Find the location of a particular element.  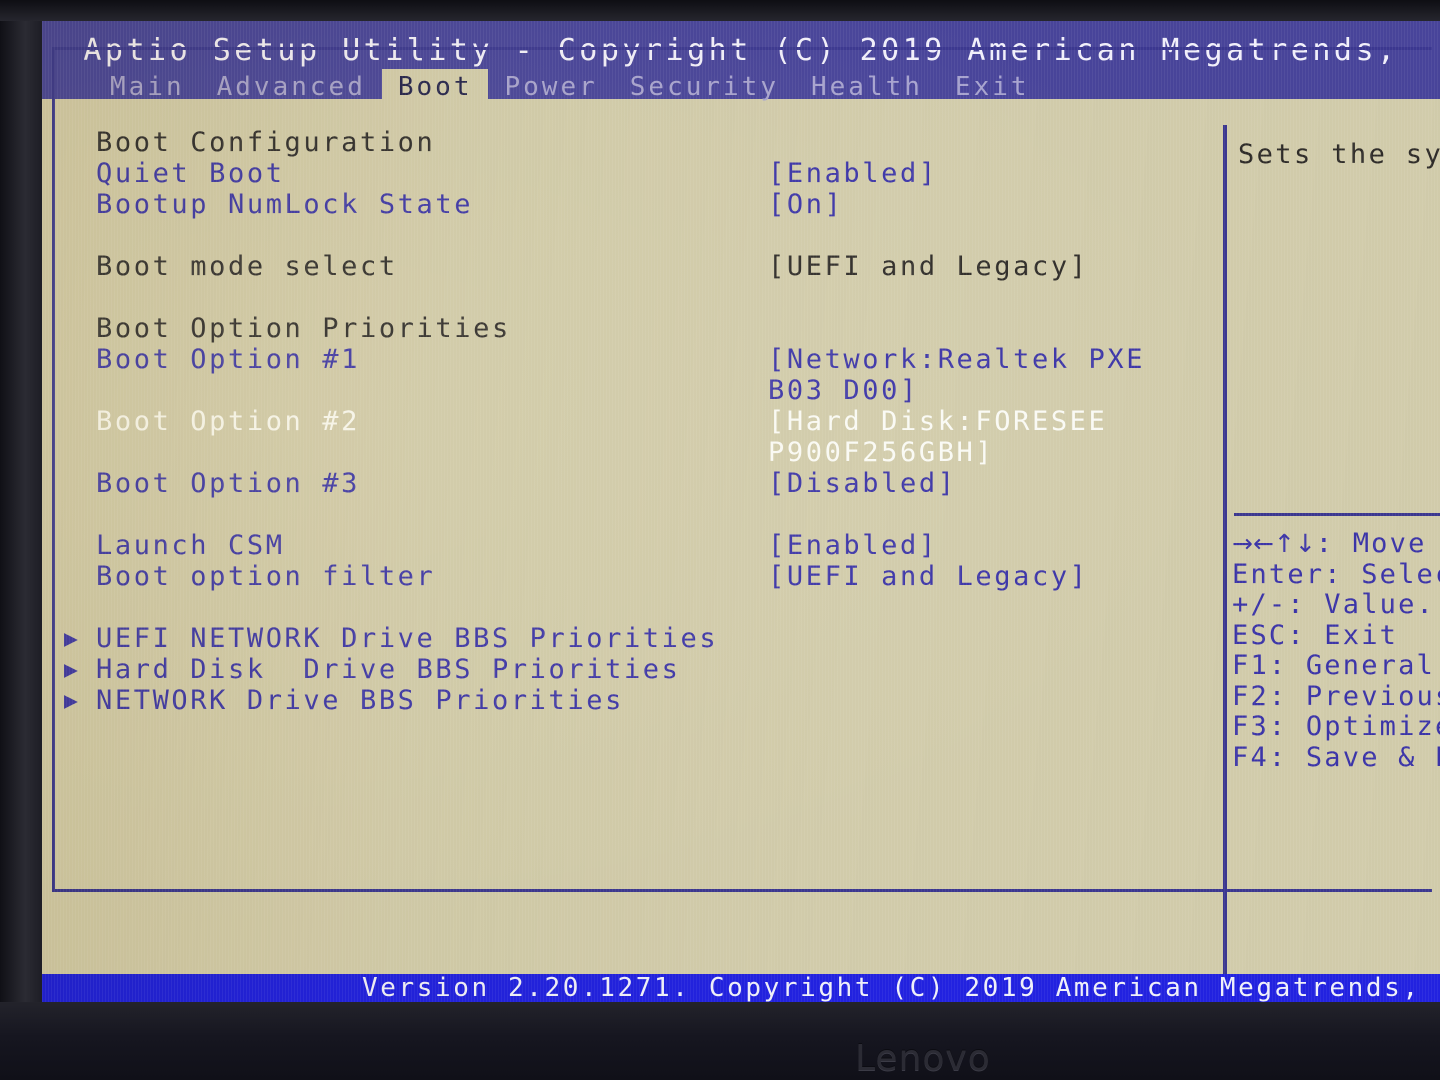

key-legend-text: Enter: Select is located at coordinates (1336, 574).